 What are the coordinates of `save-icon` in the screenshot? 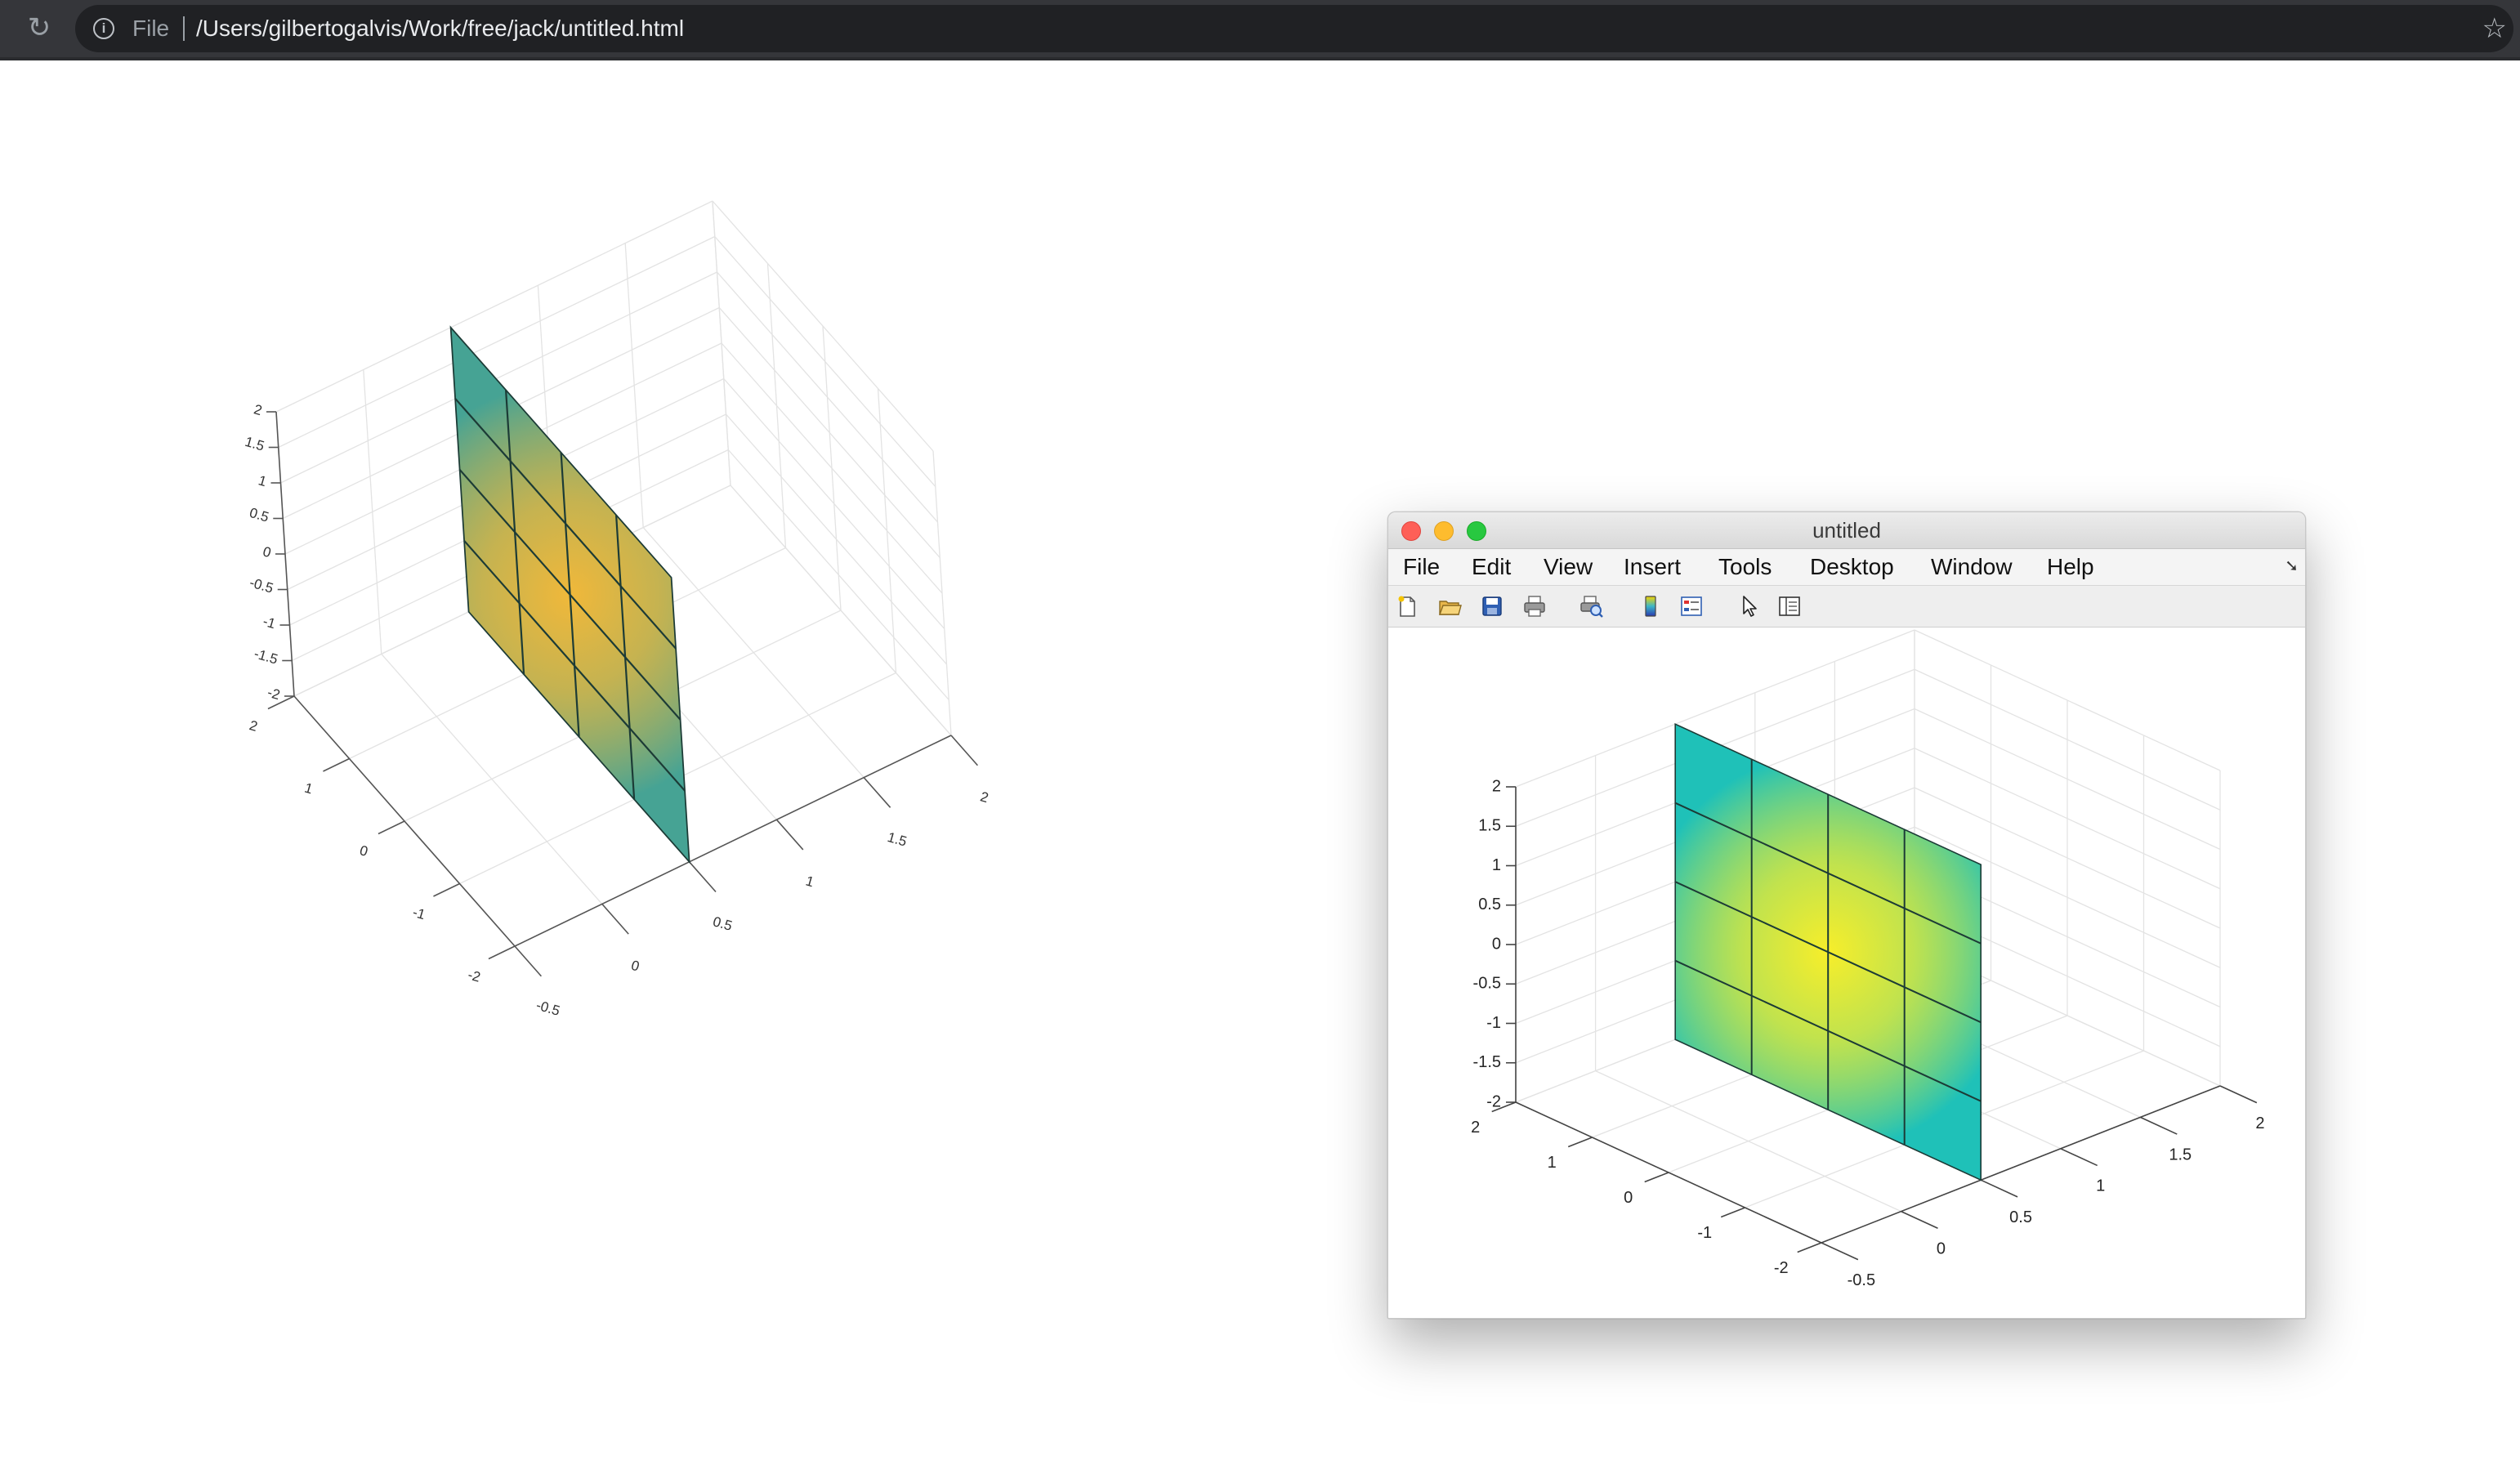 It's located at (1492, 606).